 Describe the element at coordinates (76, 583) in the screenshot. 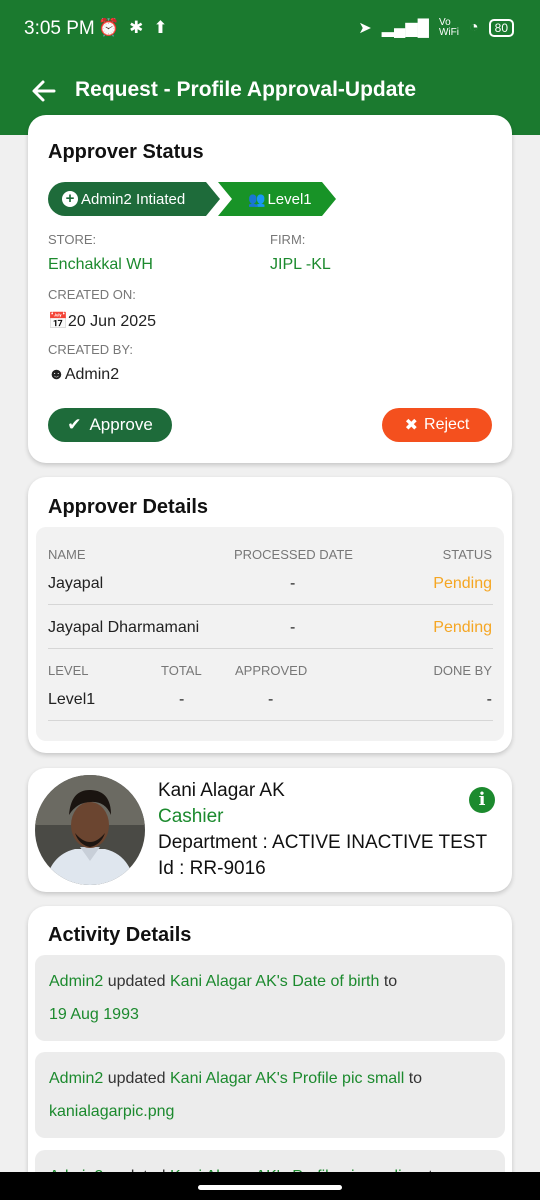

I see `row1-name: Jayapal` at that location.